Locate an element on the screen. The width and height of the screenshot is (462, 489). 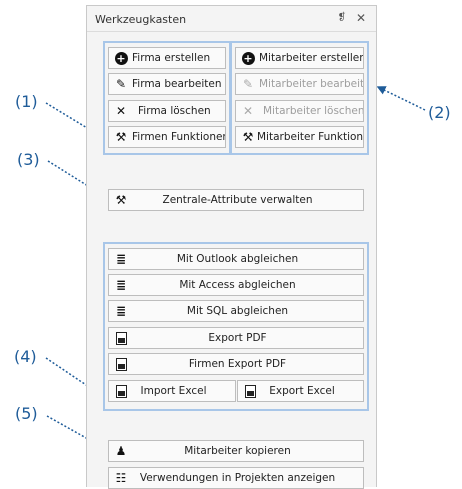
button-label: Mit SQL abgleichen is located at coordinates (237, 311).